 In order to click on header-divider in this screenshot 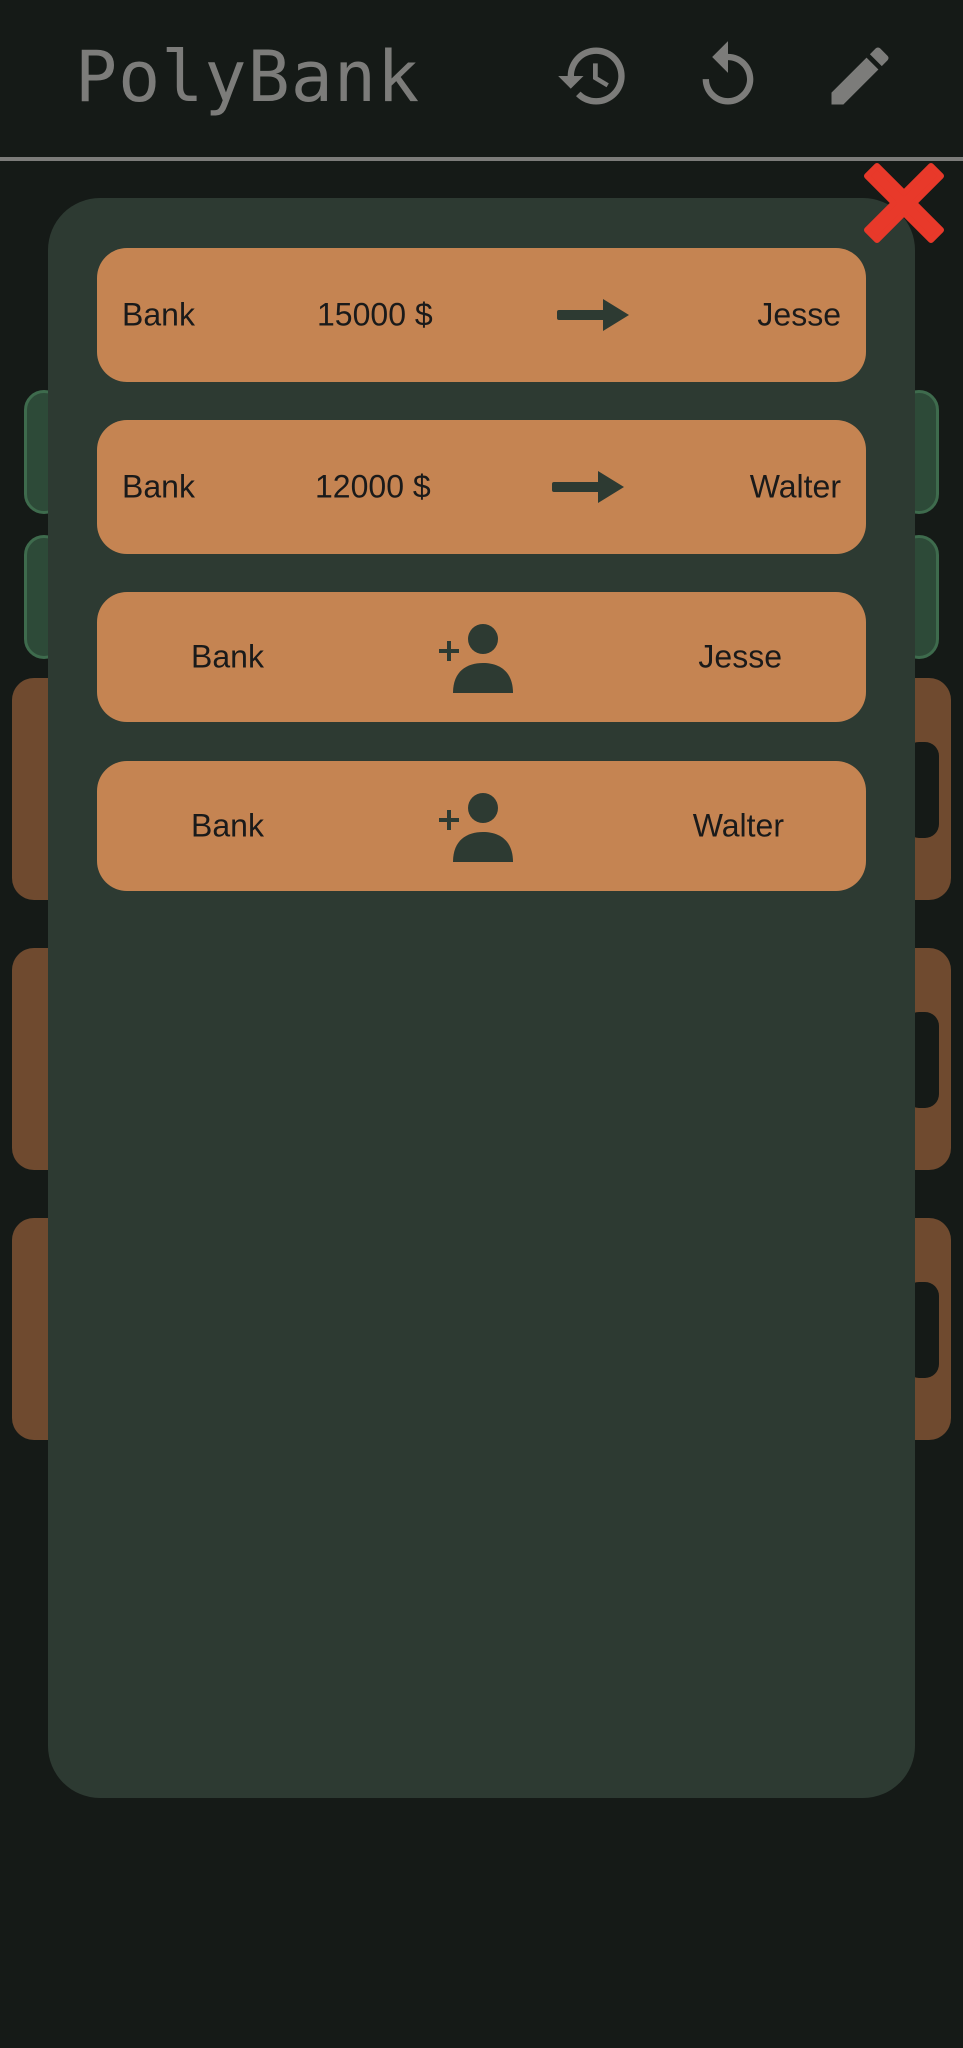, I will do `click(481, 159)`.